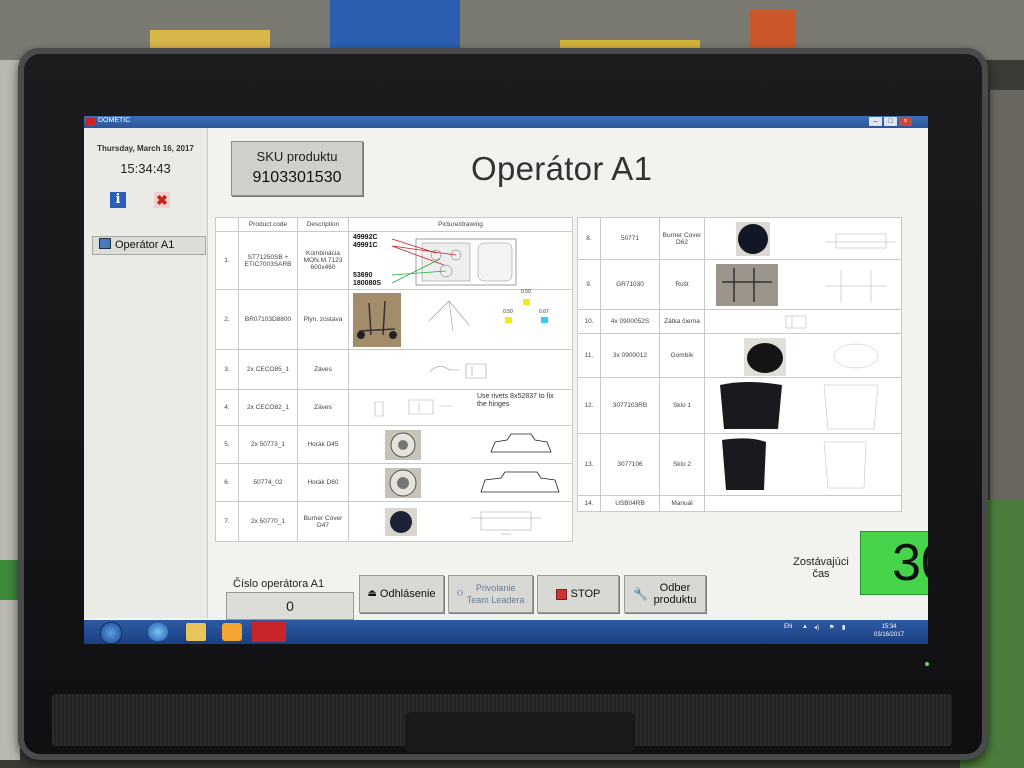 This screenshot has width=1024, height=768. What do you see at coordinates (290, 606) in the screenshot?
I see `operator-number-field: 0` at bounding box center [290, 606].